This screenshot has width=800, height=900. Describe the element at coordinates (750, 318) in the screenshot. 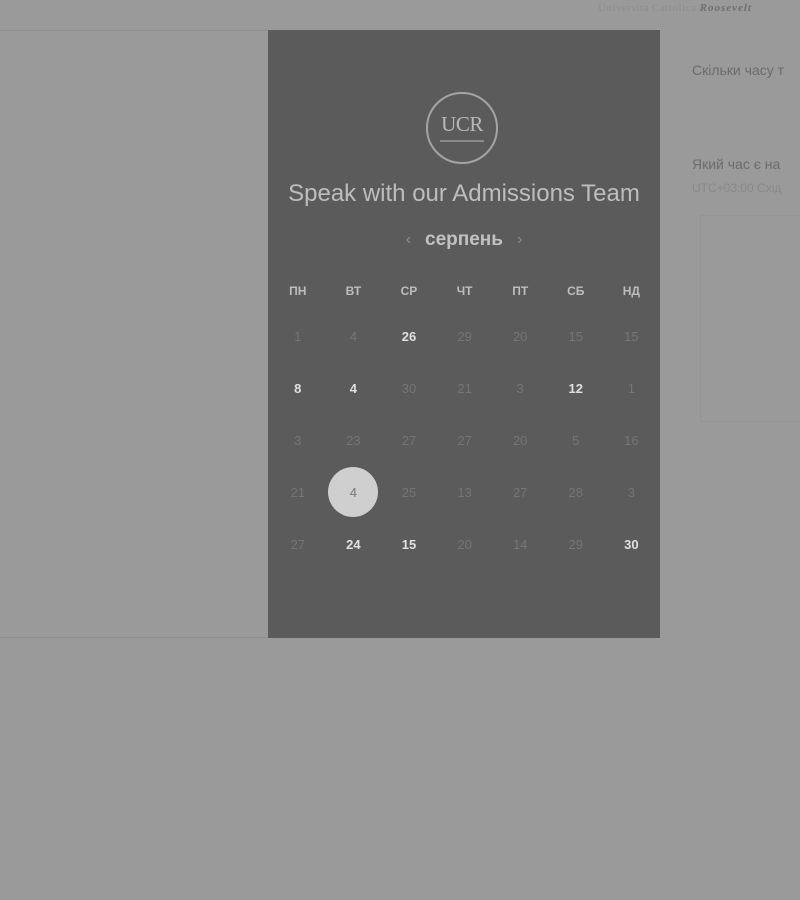

I see `time-slots-box` at that location.